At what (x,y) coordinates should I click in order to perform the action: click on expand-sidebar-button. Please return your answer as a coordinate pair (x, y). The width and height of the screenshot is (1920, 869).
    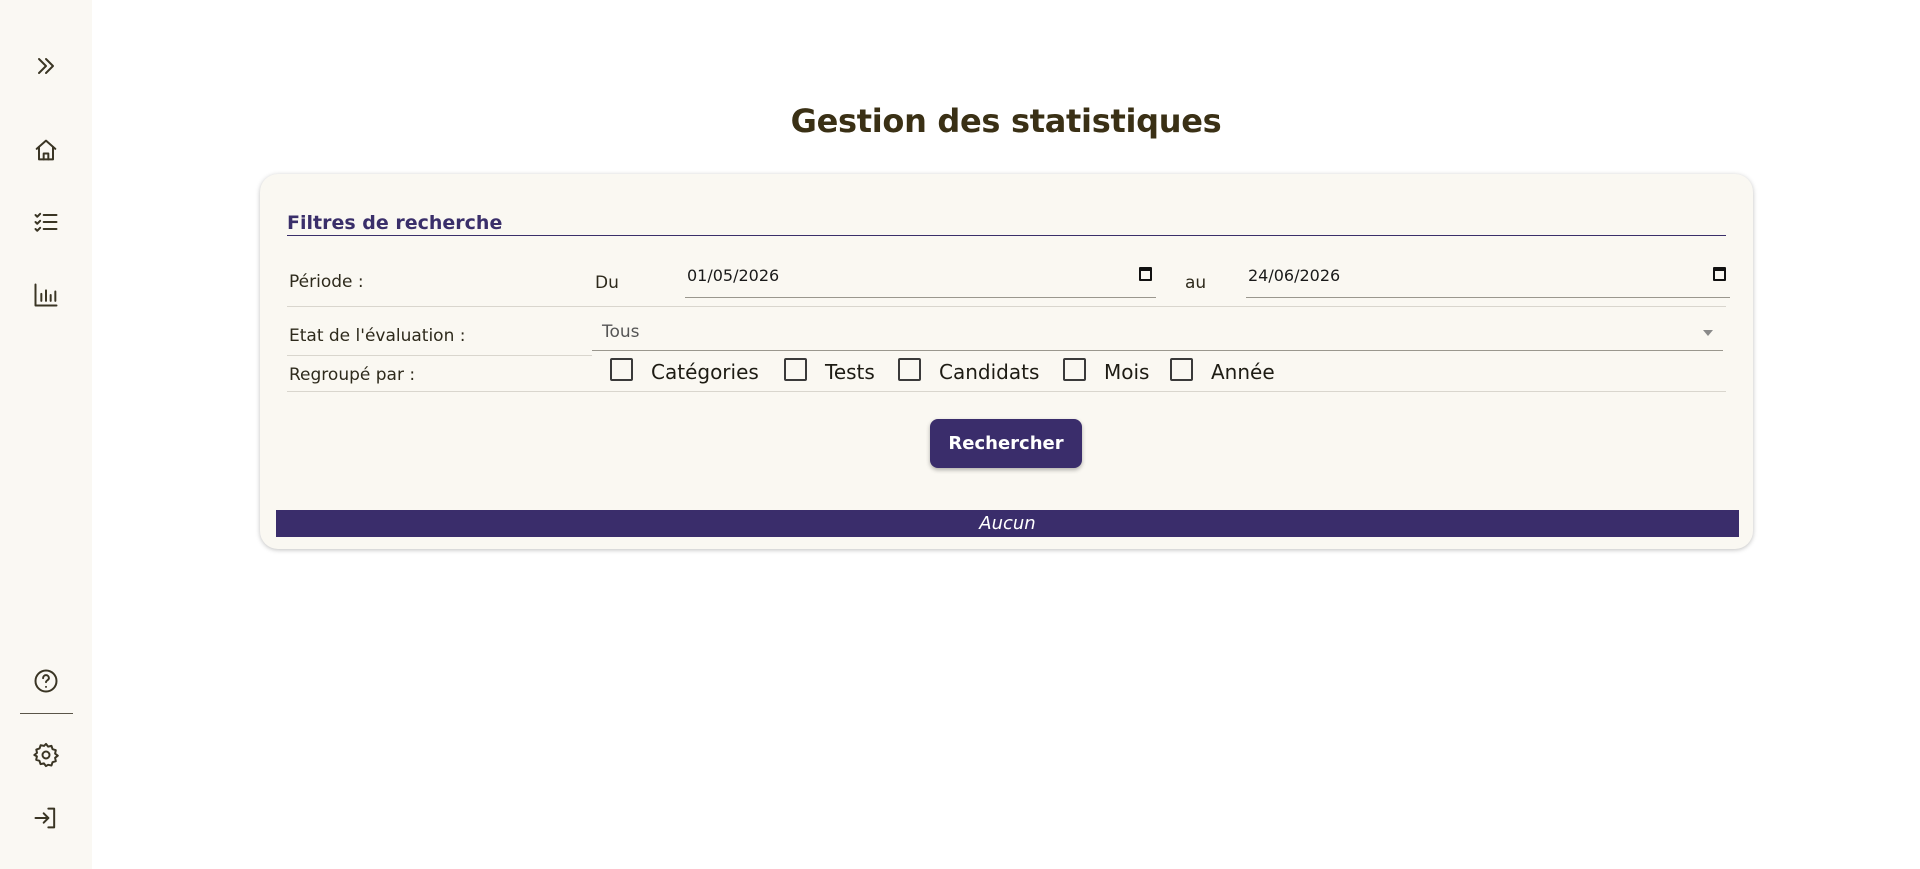
    Looking at the image, I should click on (46, 66).